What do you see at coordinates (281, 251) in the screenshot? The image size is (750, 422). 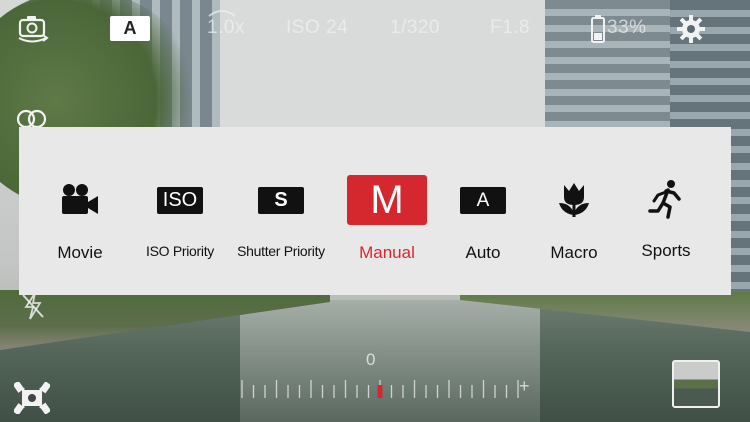 I see `mode-label-shutter-priority: Shutter Priority` at bounding box center [281, 251].